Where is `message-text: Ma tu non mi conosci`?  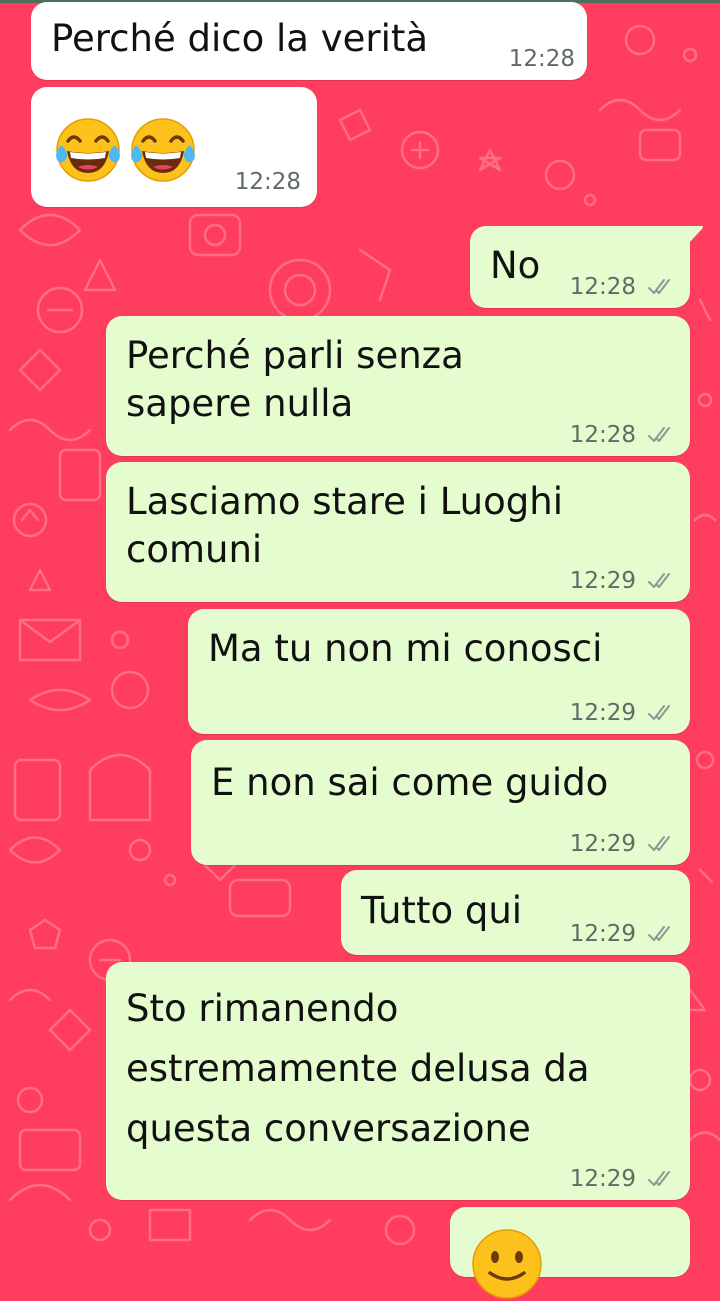
message-text: Ma tu non mi conosci is located at coordinates (405, 648).